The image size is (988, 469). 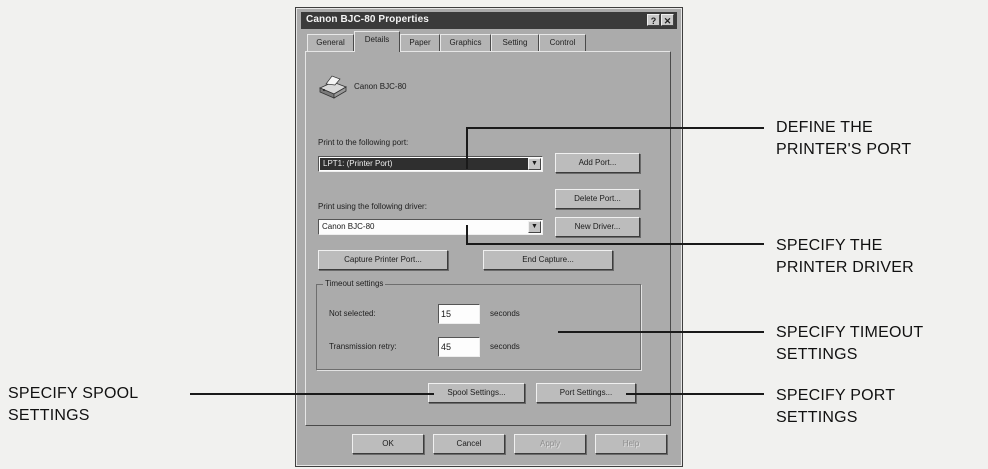 I want to click on tab-general: General, so click(x=330, y=42).